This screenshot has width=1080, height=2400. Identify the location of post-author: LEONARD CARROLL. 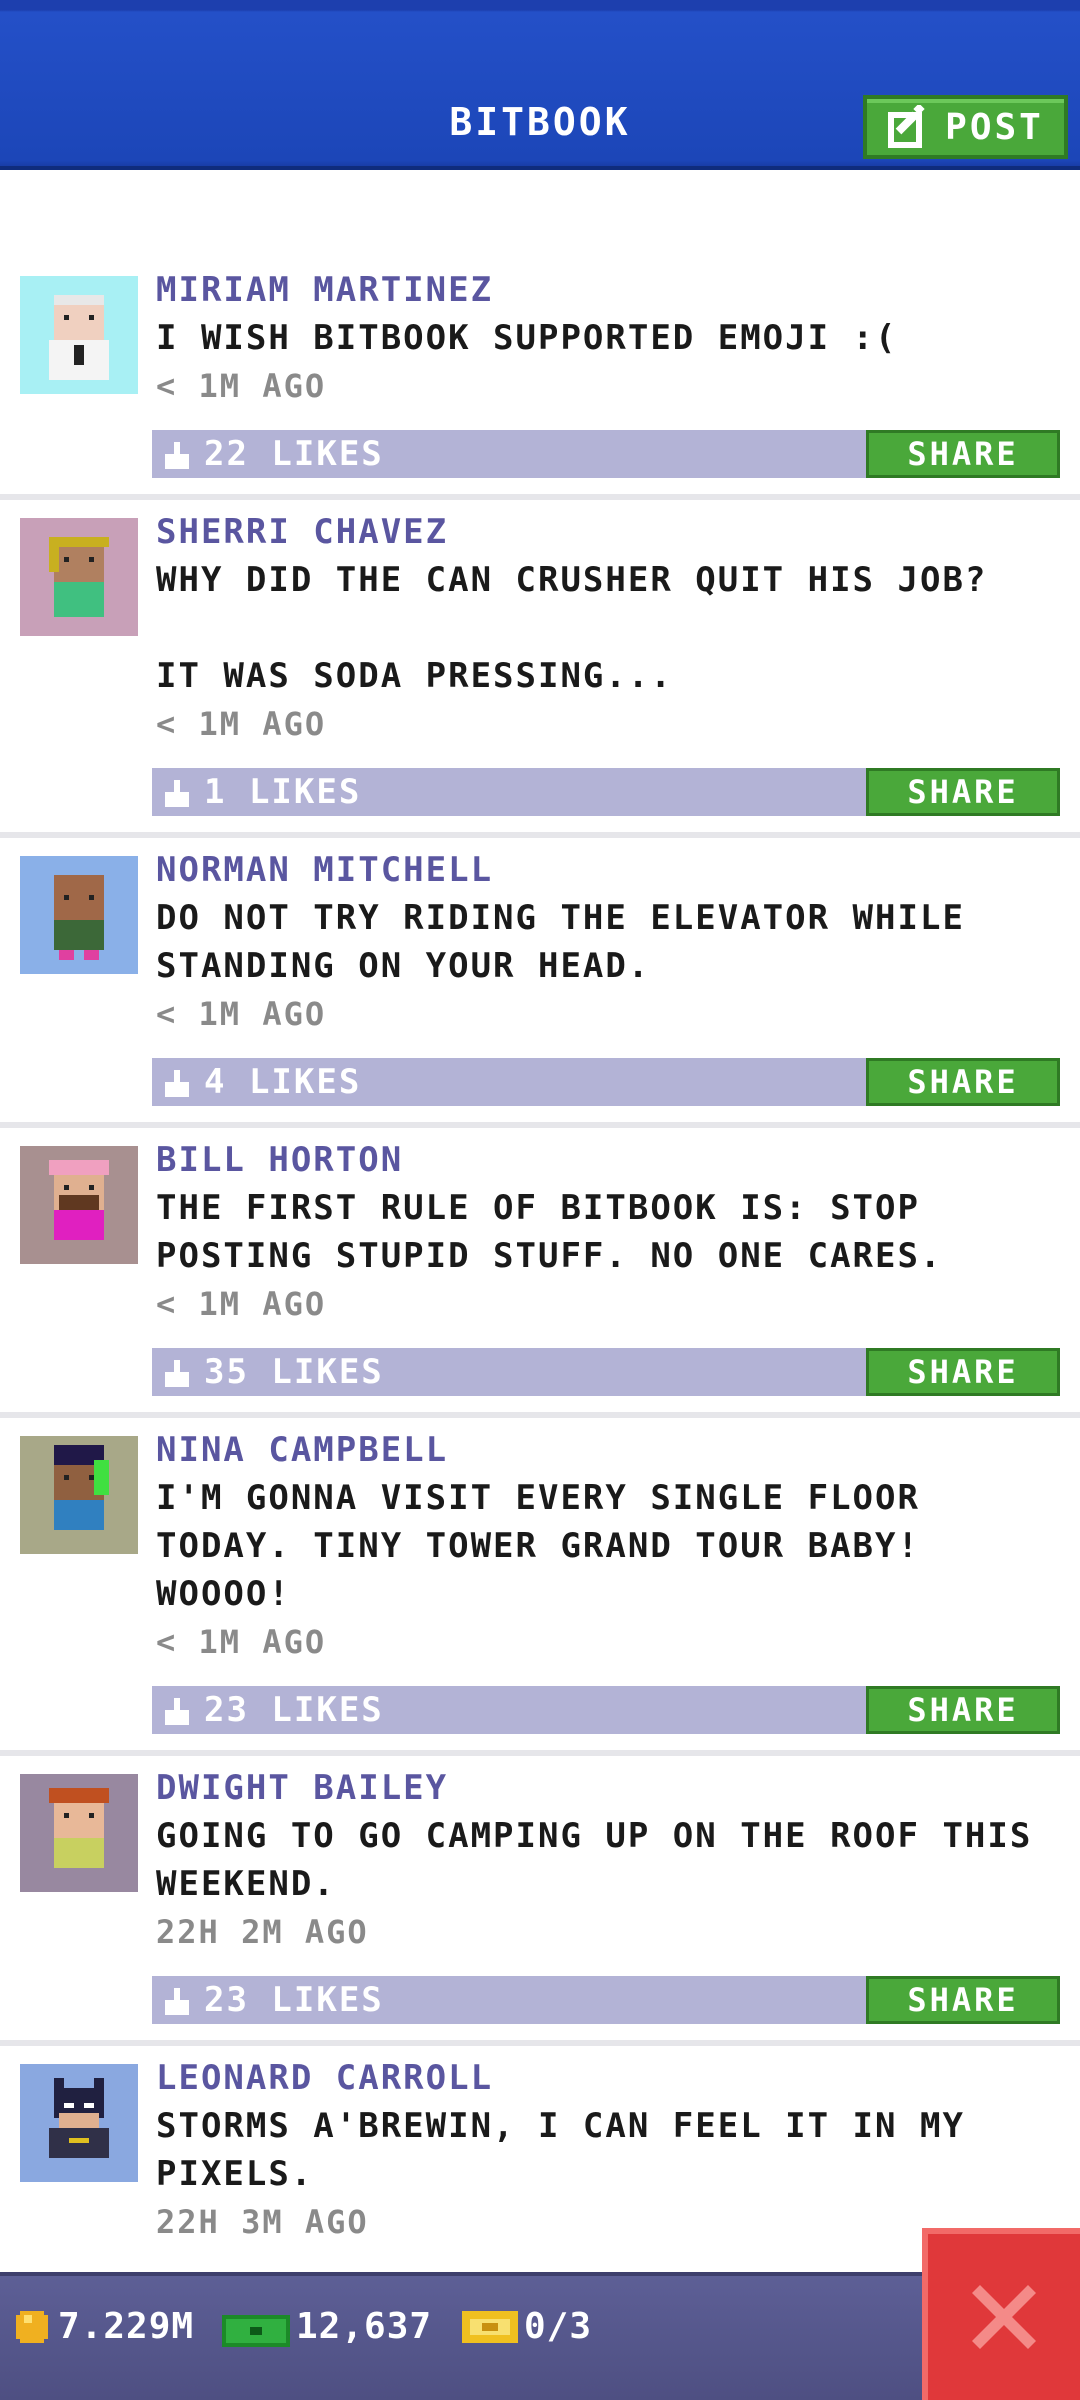
(608, 2078).